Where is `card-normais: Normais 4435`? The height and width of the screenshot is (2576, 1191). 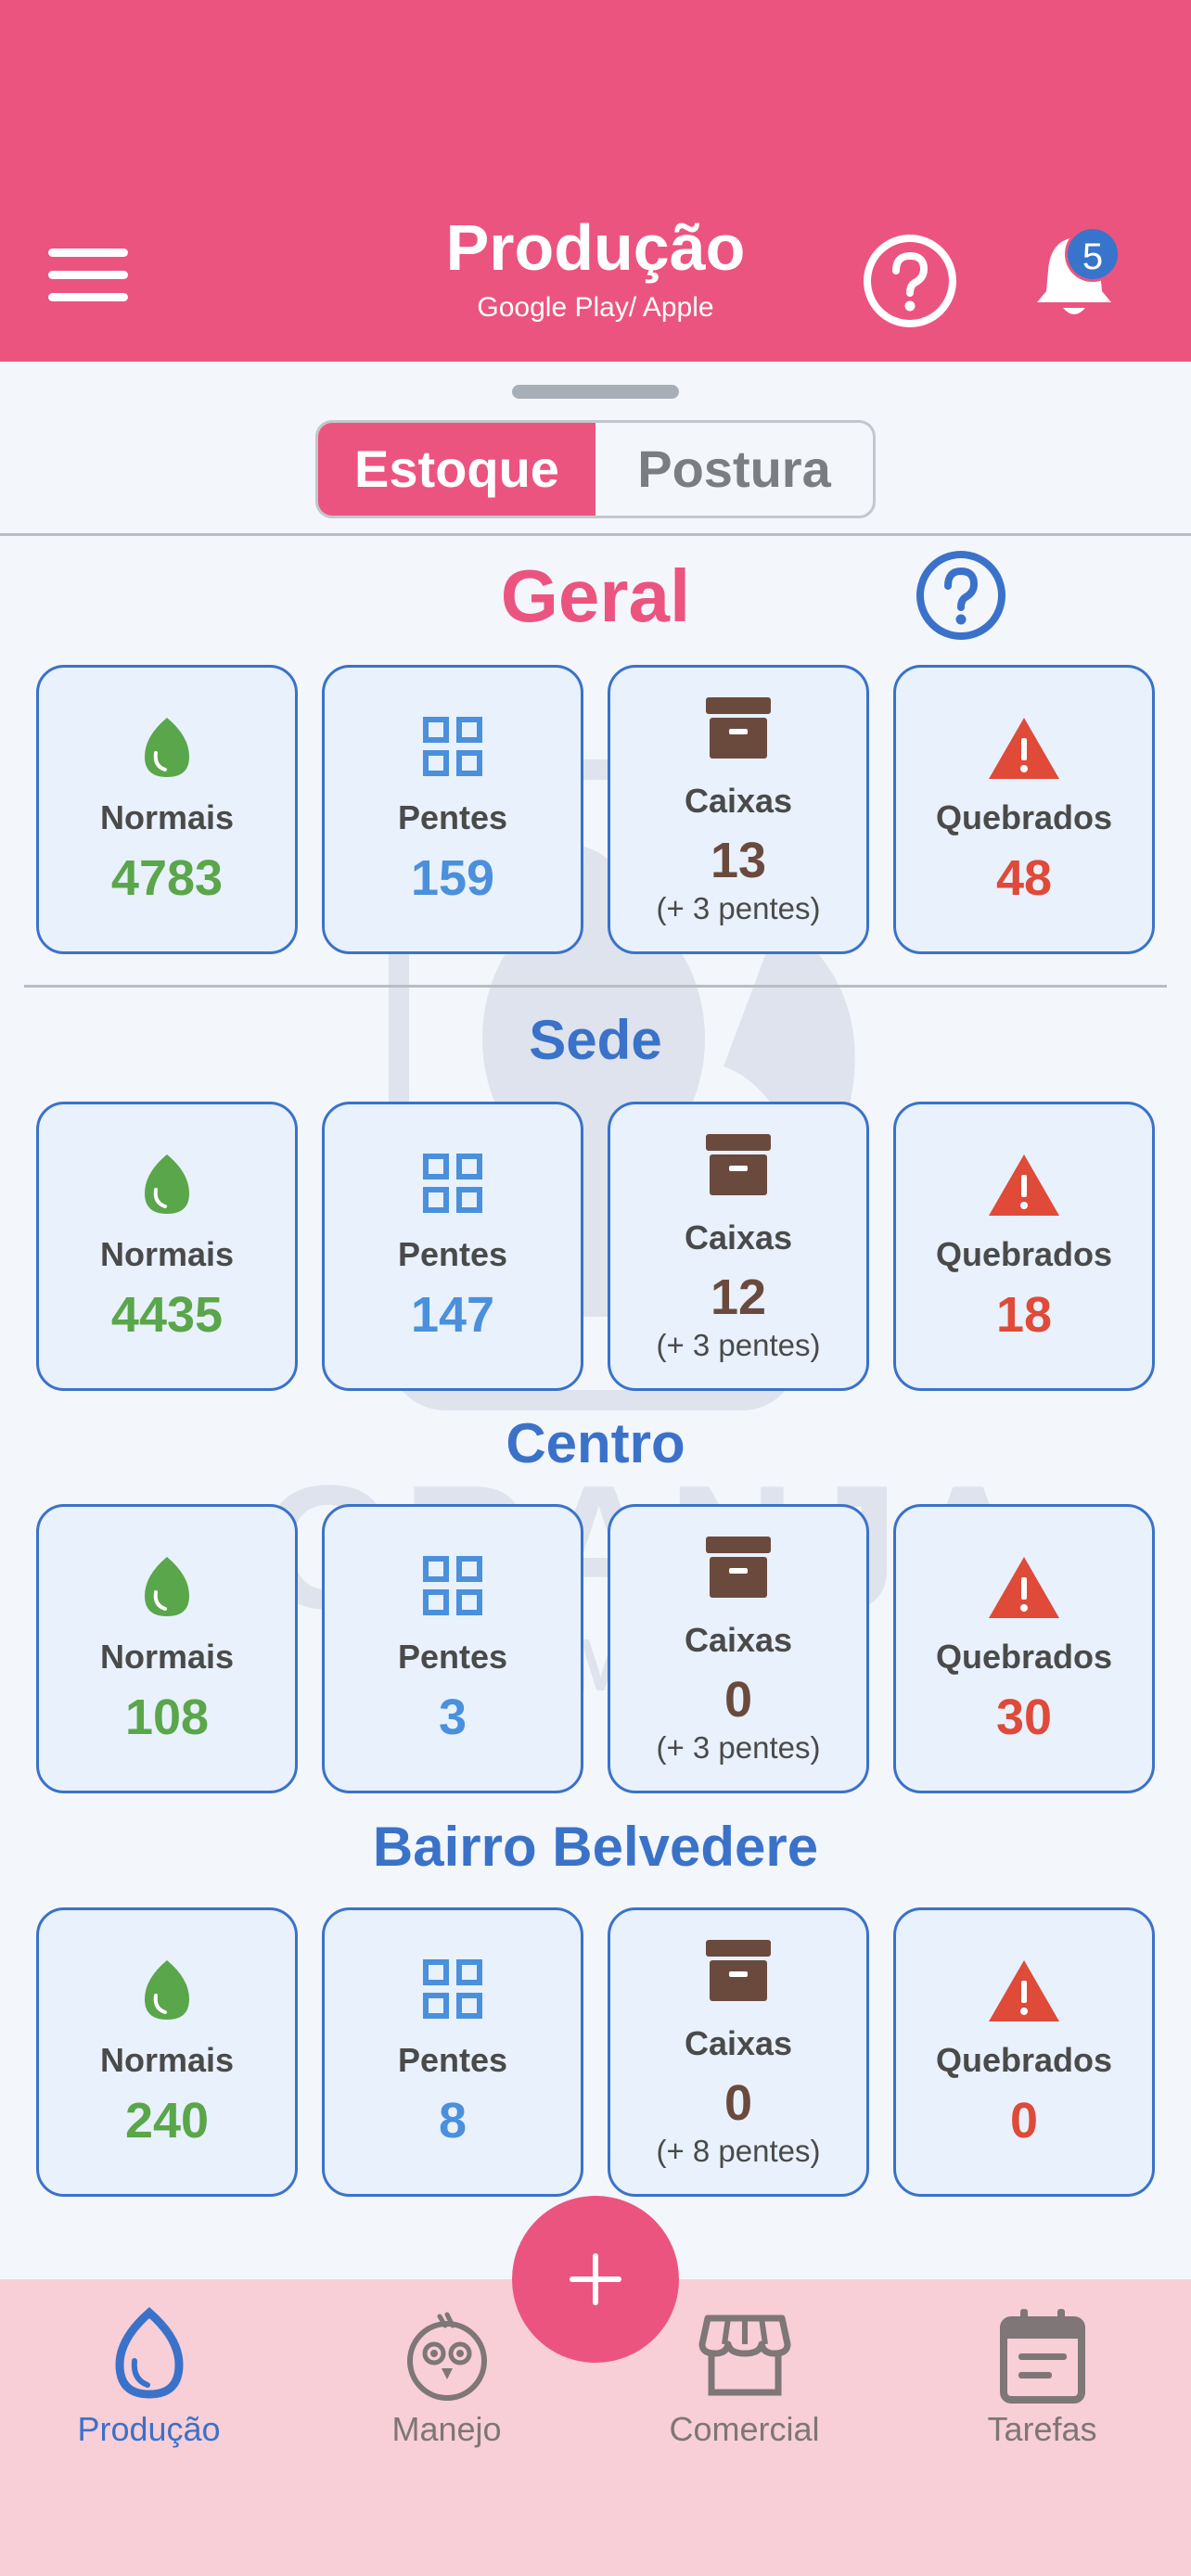
card-normais: Normais 4435 is located at coordinates (167, 1246).